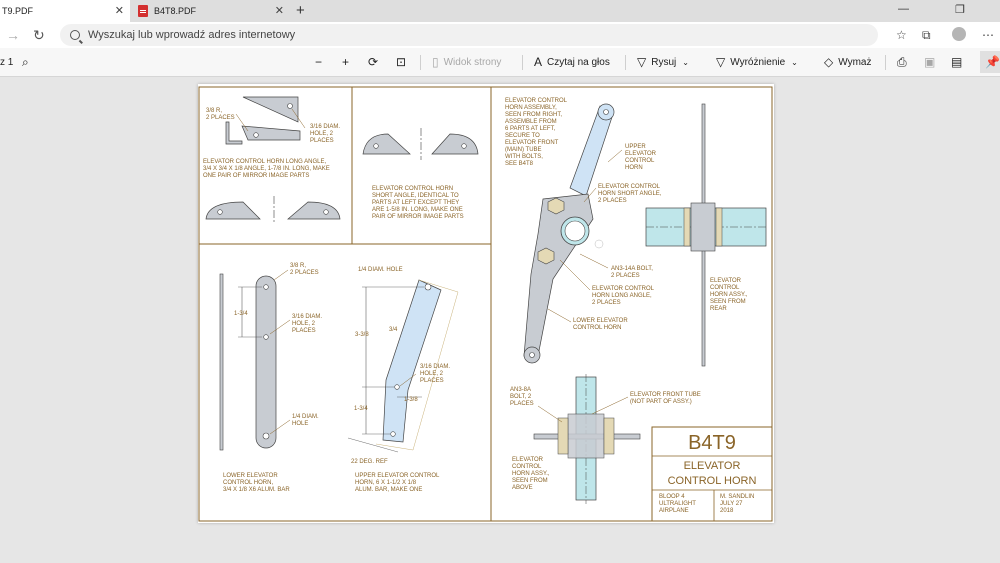 Image resolution: width=1000 pixels, height=563 pixels. What do you see at coordinates (632, 269) in the screenshot?
I see `svg-text: AN3-14A BOLT,` at bounding box center [632, 269].